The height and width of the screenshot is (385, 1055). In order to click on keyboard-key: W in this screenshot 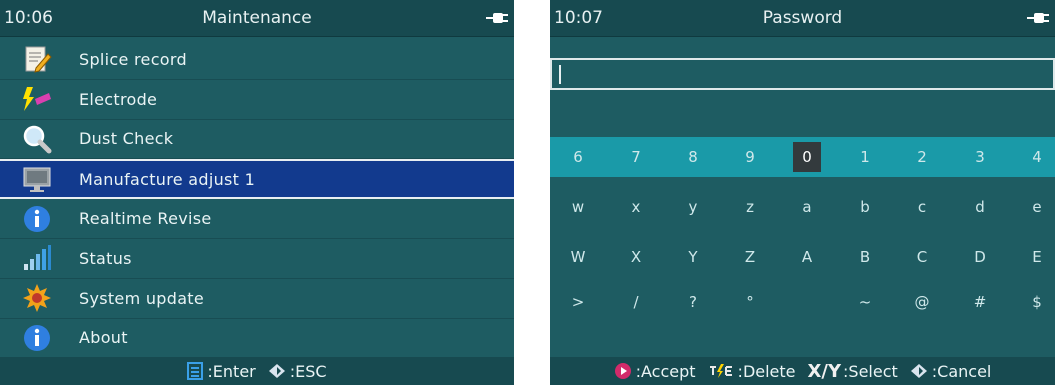, I will do `click(578, 257)`.